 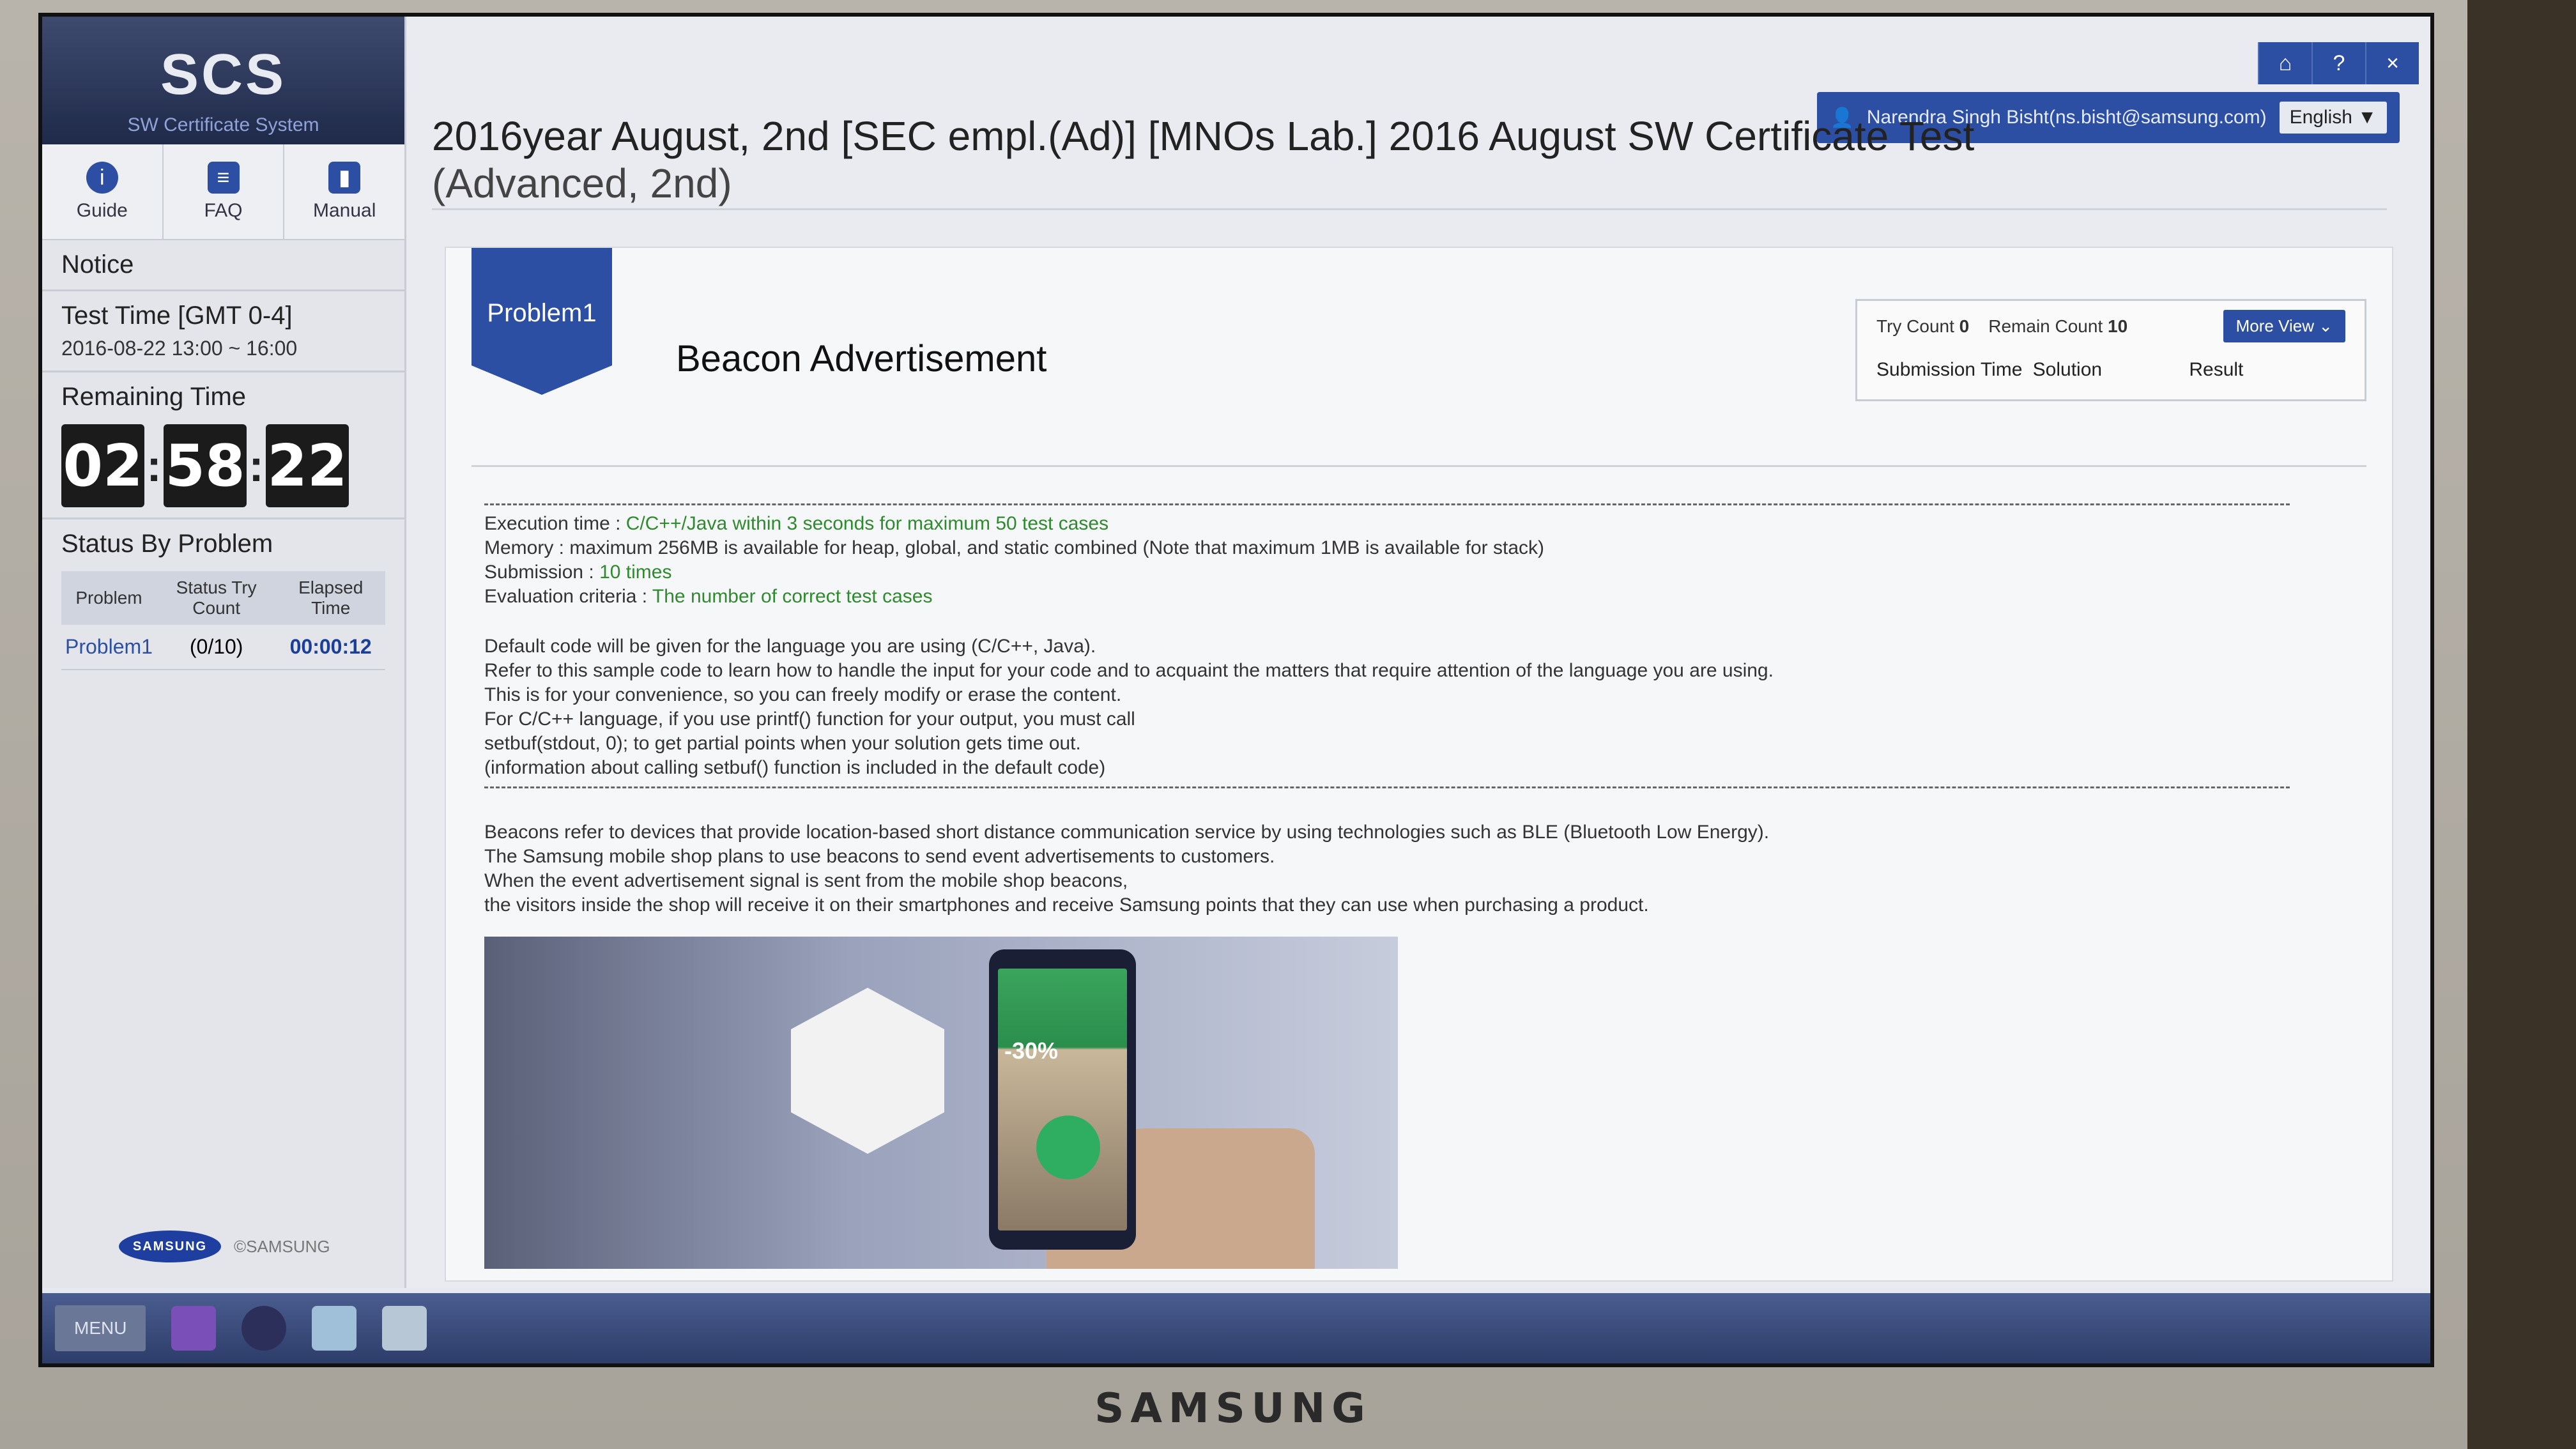 What do you see at coordinates (223, 210) in the screenshot?
I see `faq-label: FAQ` at bounding box center [223, 210].